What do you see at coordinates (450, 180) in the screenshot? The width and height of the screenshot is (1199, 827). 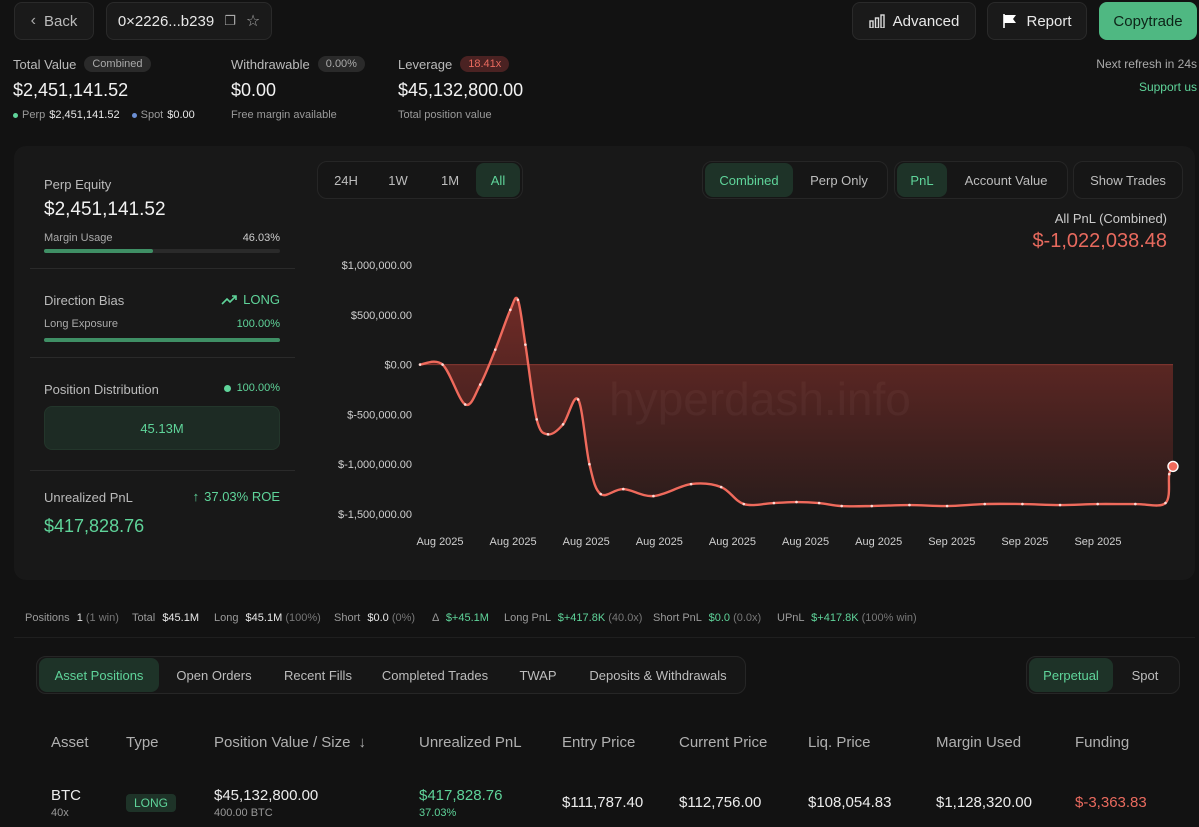 I see `range-1m: 1M` at bounding box center [450, 180].